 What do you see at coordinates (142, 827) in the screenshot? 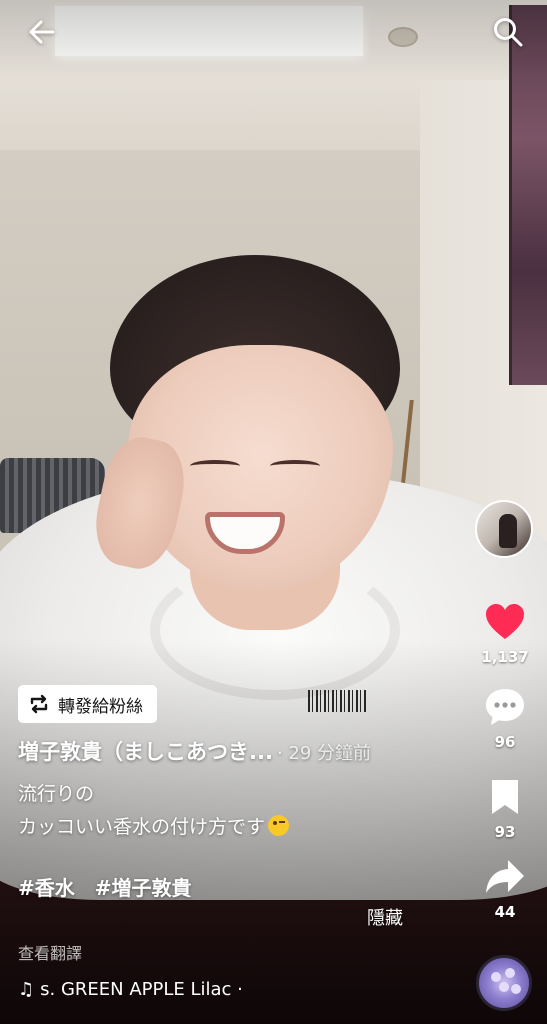
I see `caption-line-2-text: カッコいい香水の付け方です` at bounding box center [142, 827].